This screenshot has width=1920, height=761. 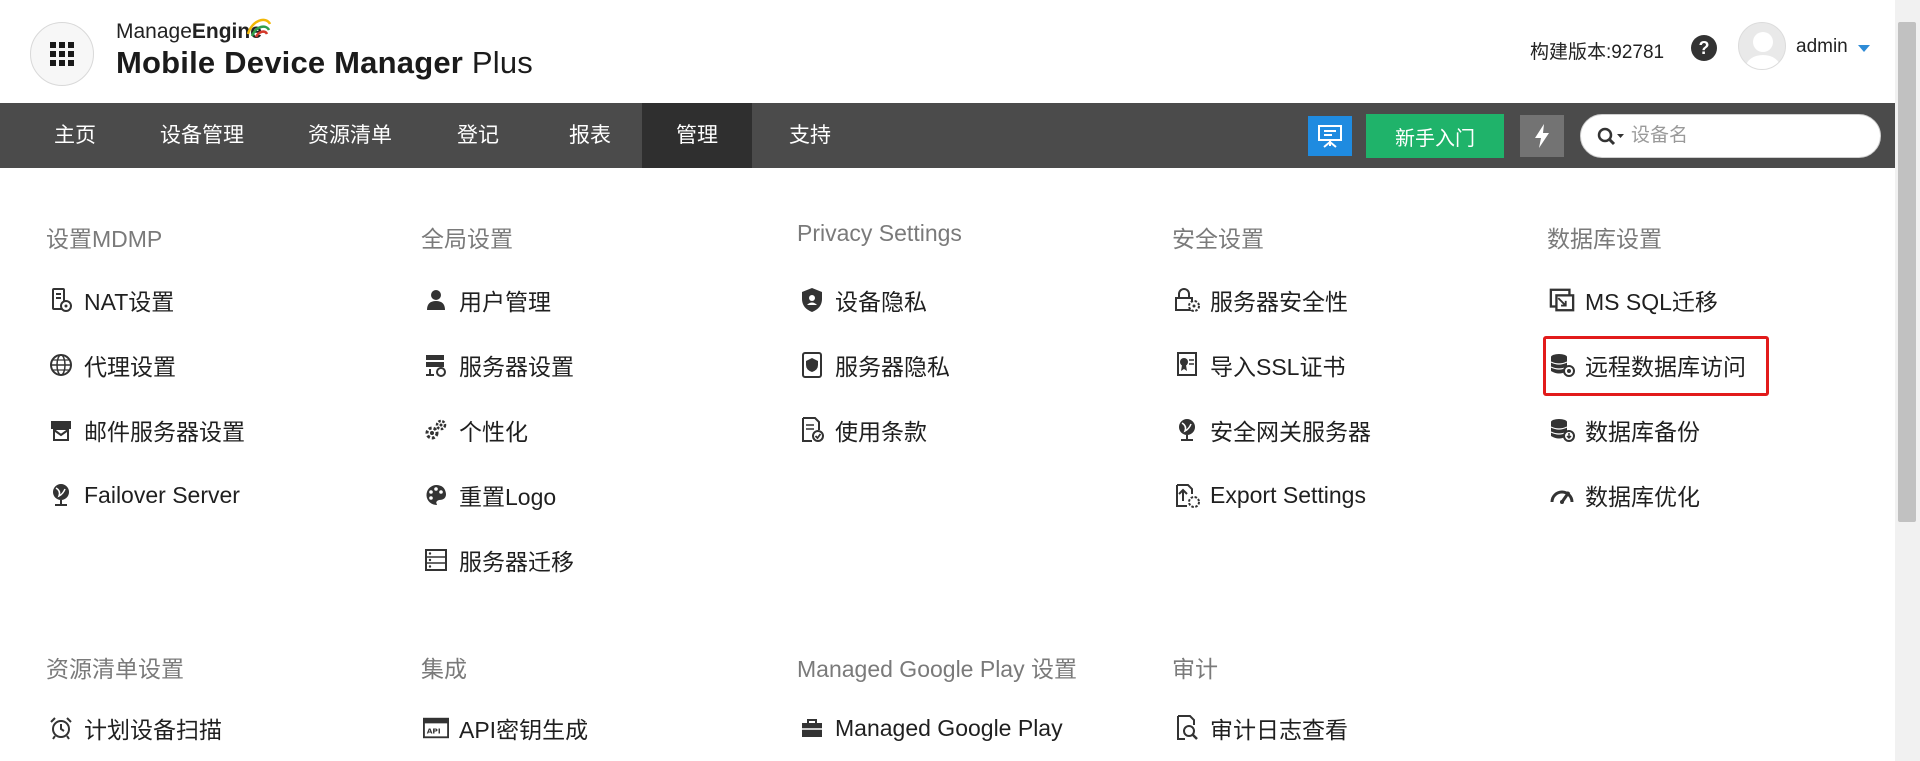 What do you see at coordinates (444, 669) in the screenshot?
I see `section-title: 集成` at bounding box center [444, 669].